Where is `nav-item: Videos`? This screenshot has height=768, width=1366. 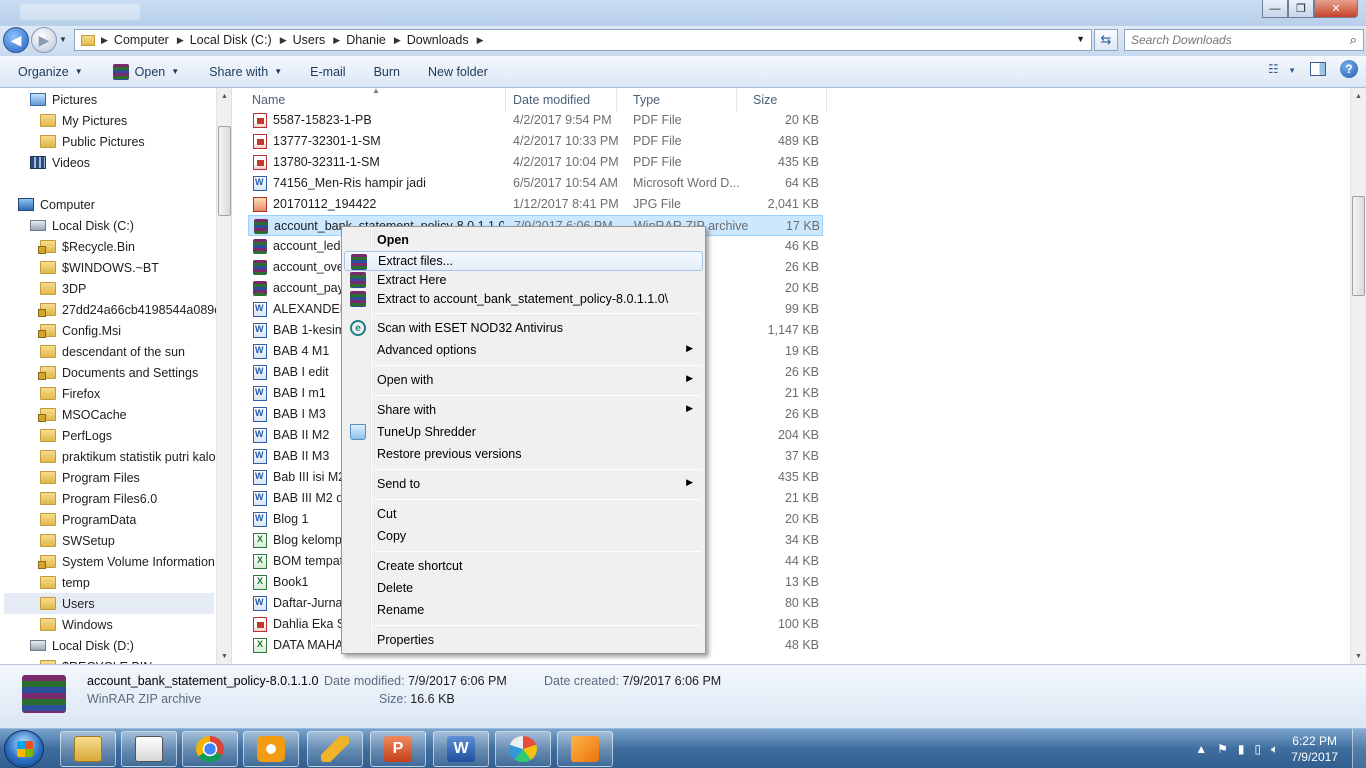
nav-item: Videos is located at coordinates (60, 162).